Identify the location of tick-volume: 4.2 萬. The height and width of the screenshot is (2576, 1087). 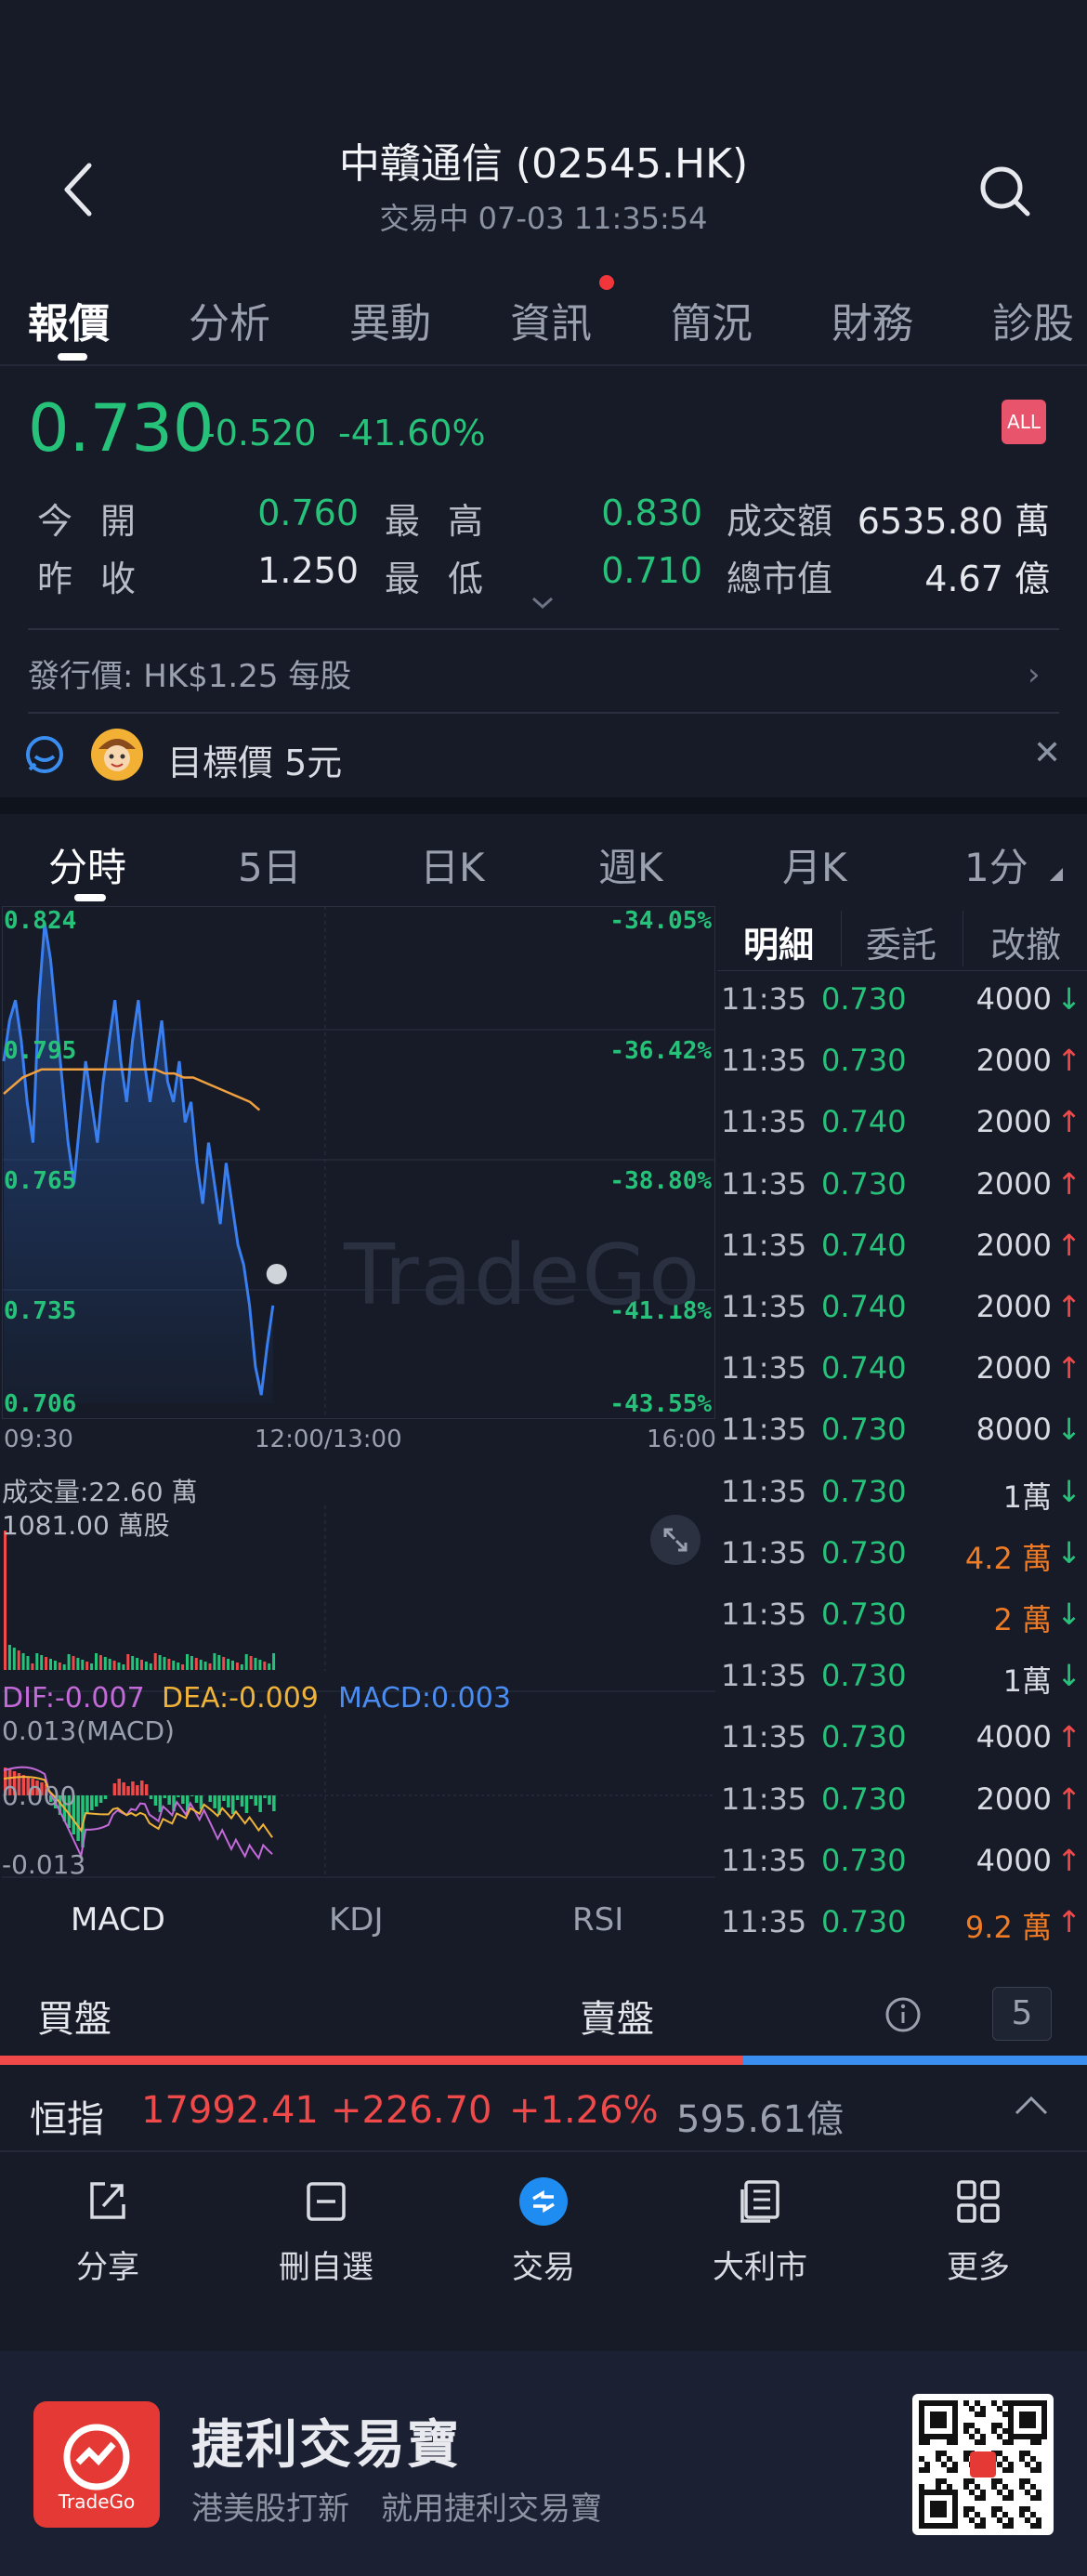
(1008, 1558).